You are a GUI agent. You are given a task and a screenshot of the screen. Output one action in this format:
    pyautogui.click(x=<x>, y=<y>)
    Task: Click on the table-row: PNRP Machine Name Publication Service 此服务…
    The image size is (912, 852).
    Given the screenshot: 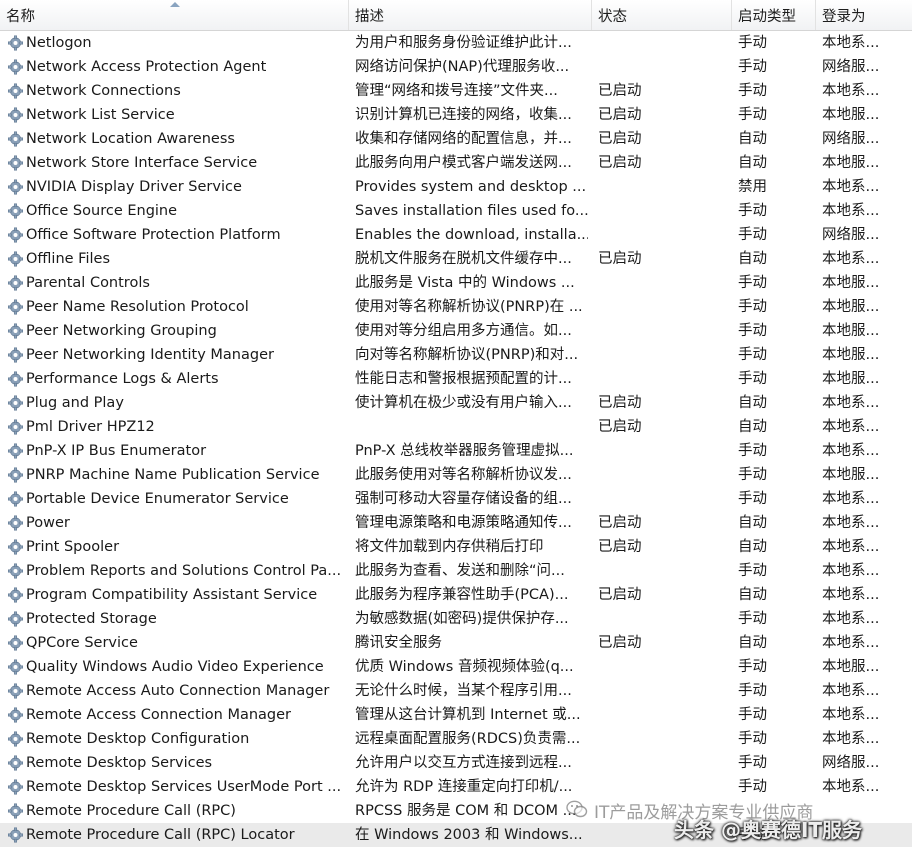 What is the action you would take?
    pyautogui.click(x=456, y=475)
    